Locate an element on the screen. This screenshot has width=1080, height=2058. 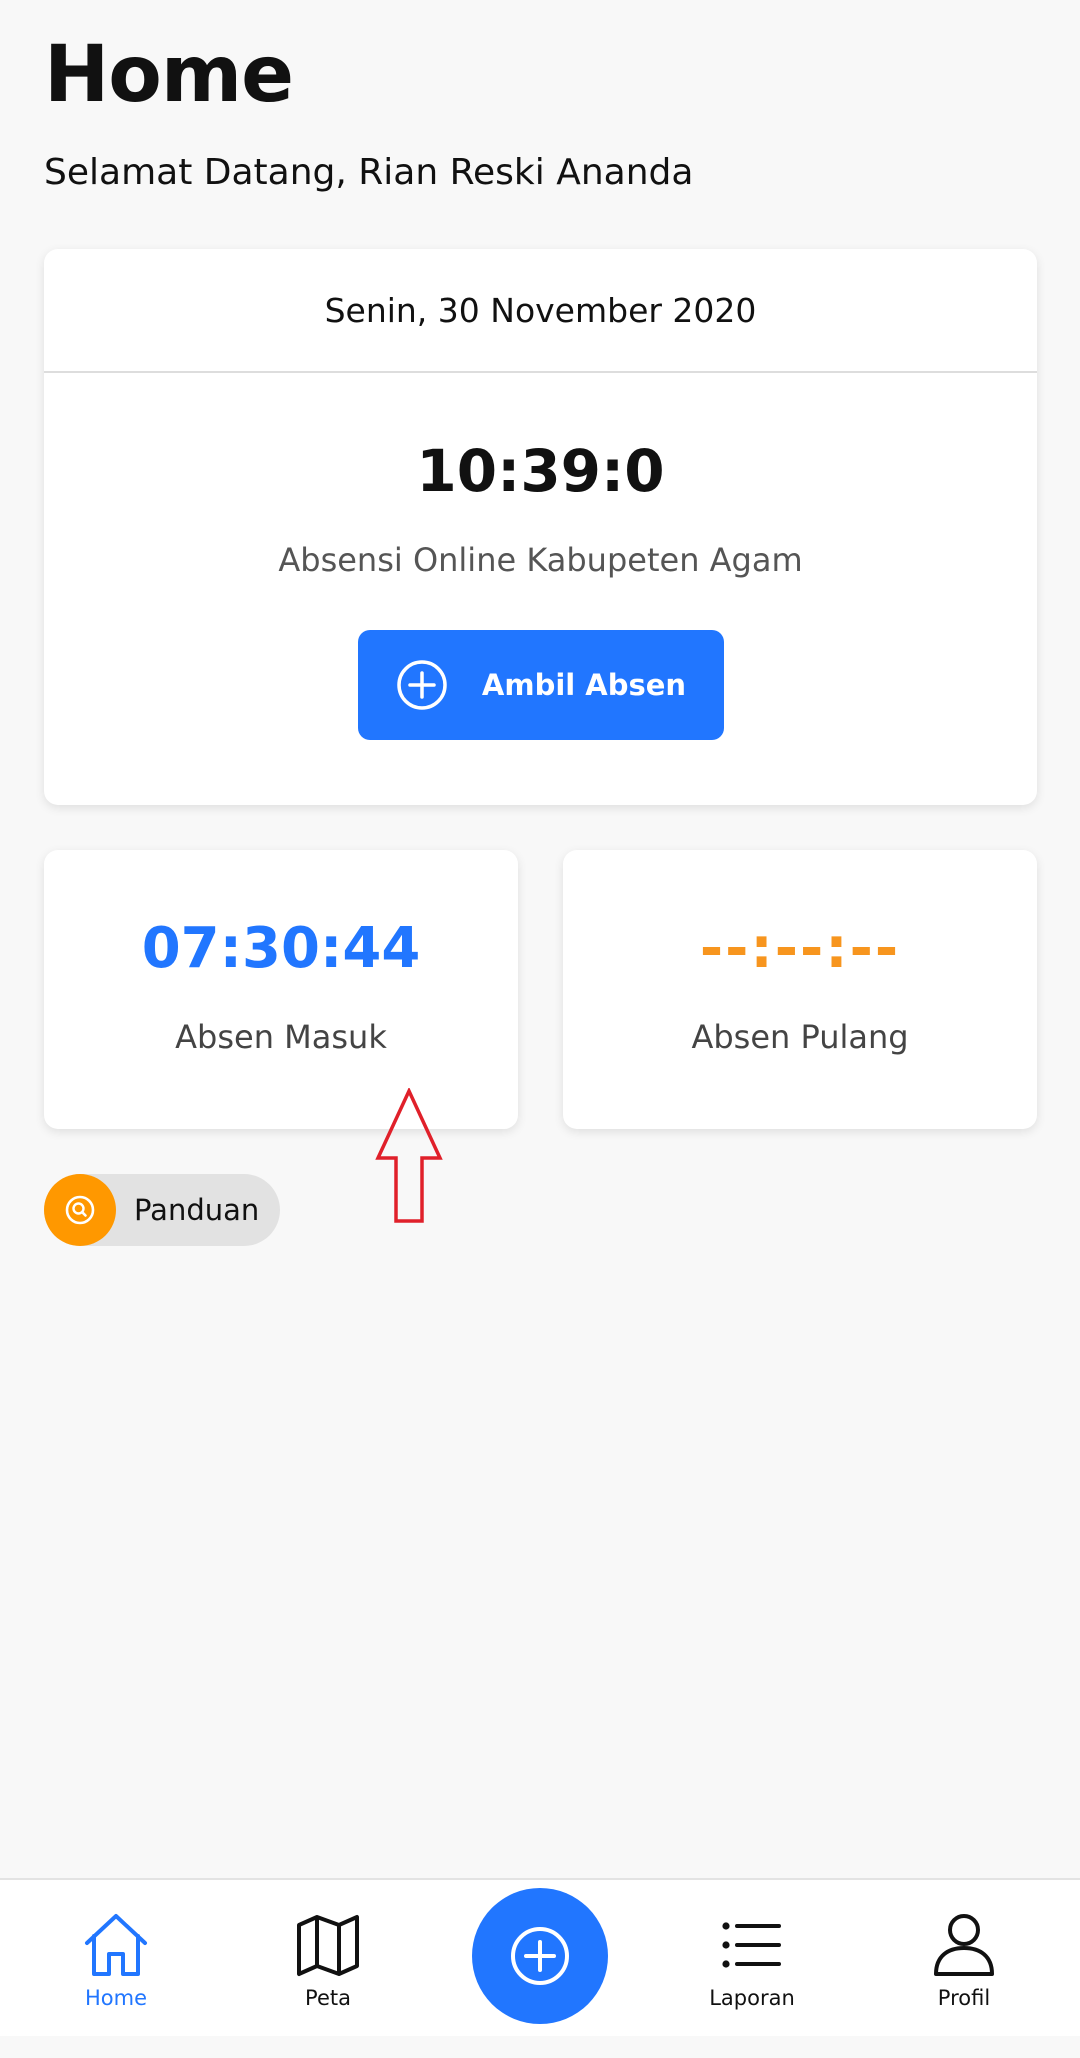
check-out-label: Absen Pulang is located at coordinates (800, 1037).